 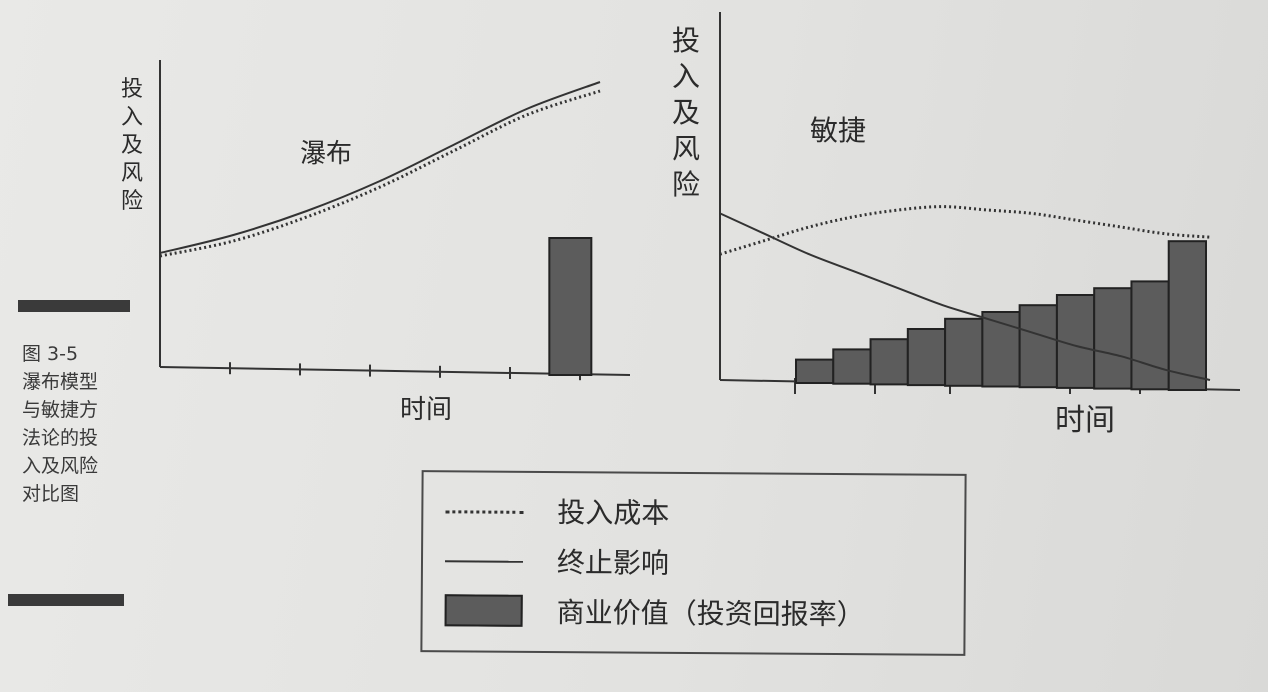 What do you see at coordinates (613, 513) in the screenshot?
I see `legend-label: 投入成本` at bounding box center [613, 513].